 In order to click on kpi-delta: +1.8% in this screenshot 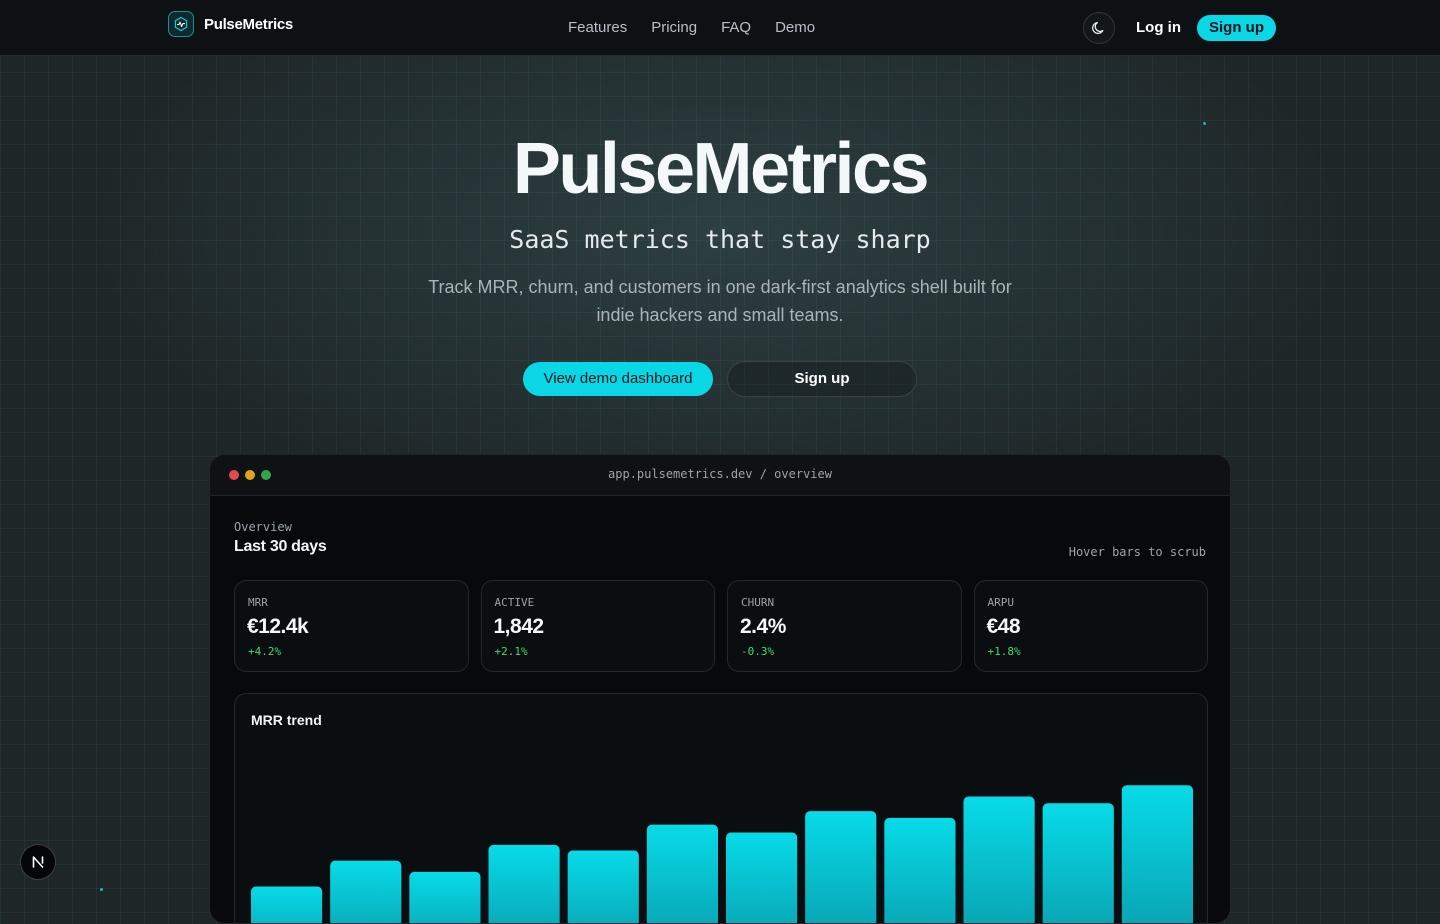, I will do `click(1004, 651)`.